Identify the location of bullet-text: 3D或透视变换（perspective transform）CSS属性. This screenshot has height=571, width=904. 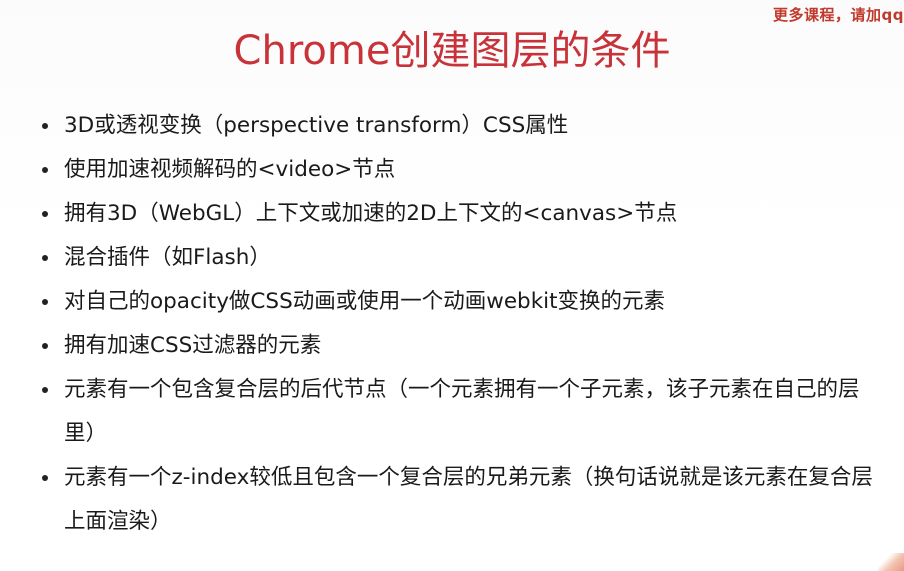
(316, 125).